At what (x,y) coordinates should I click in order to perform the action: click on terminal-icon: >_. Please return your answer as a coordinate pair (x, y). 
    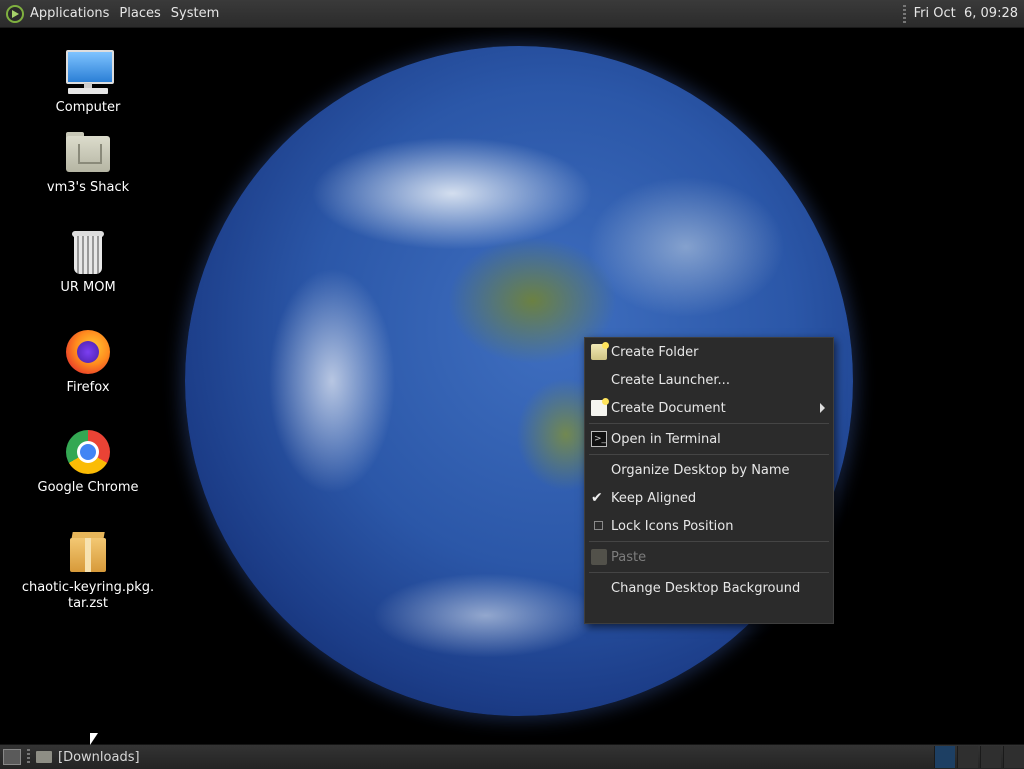
    Looking at the image, I should click on (599, 439).